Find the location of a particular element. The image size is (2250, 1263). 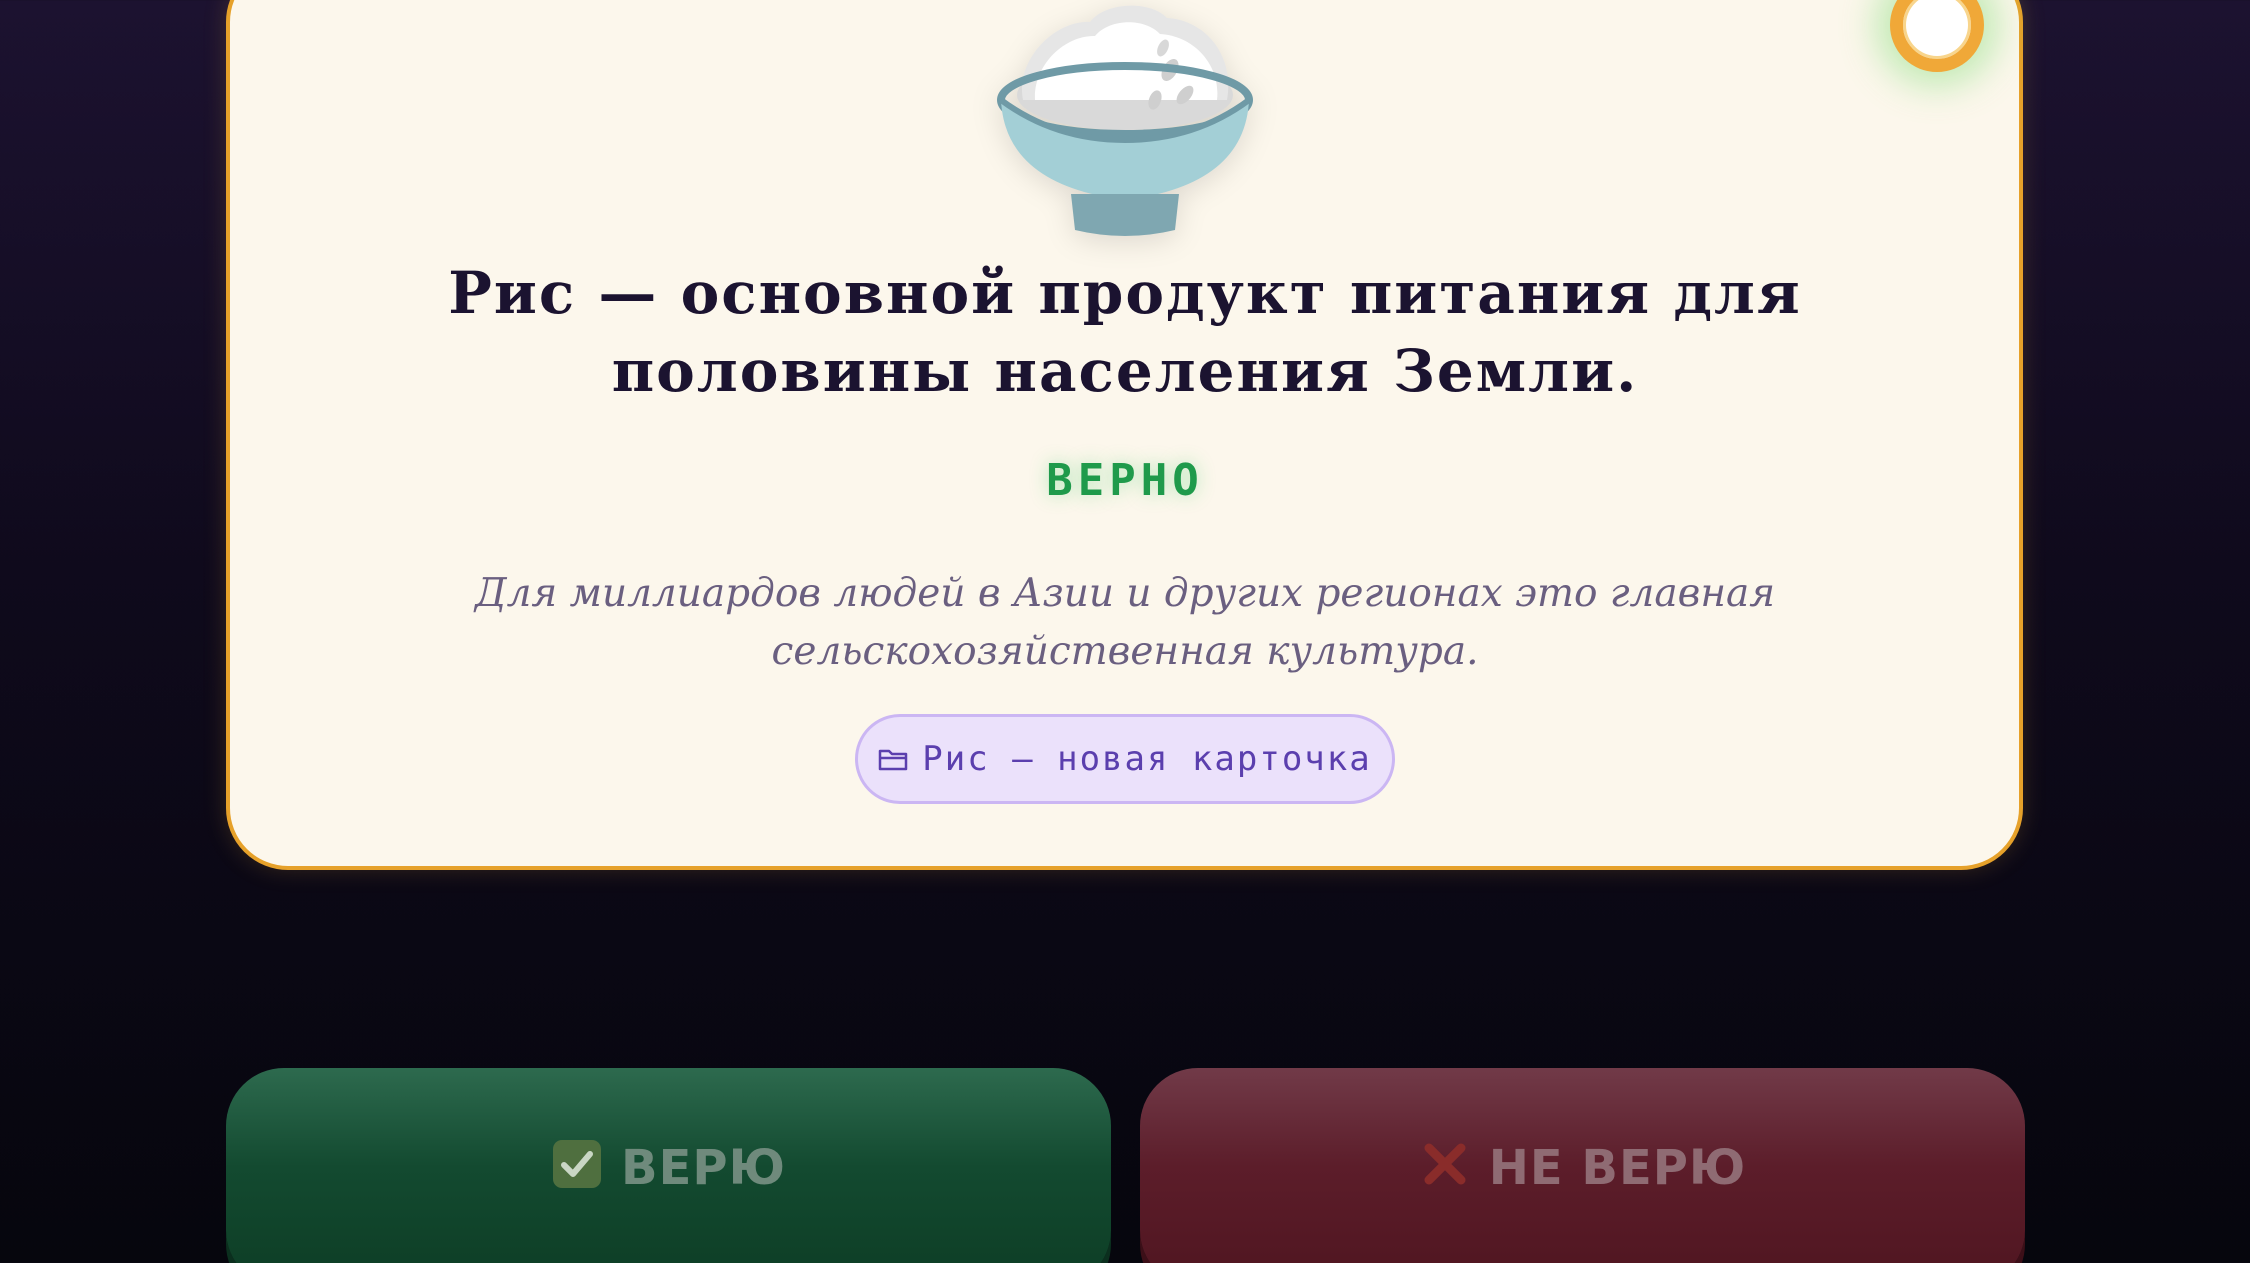

check-mark-button-icon is located at coordinates (577, 1164).